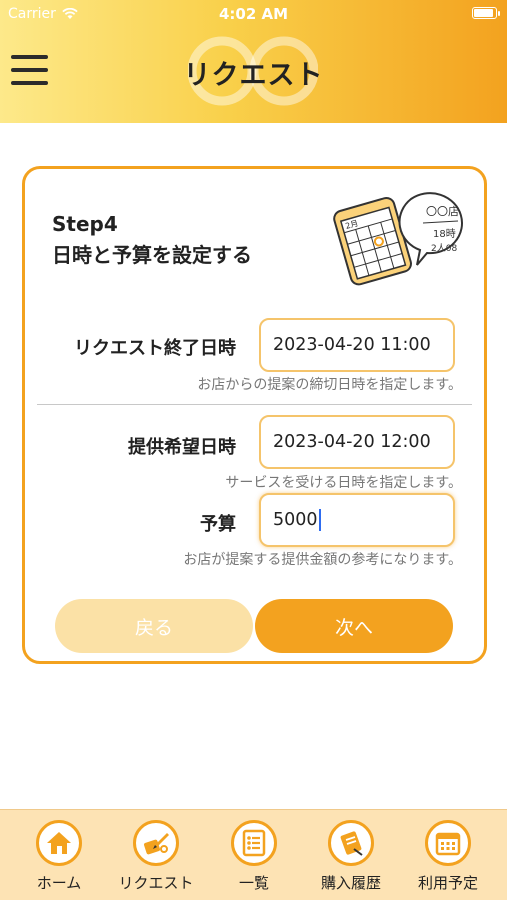  What do you see at coordinates (350, 883) in the screenshot?
I see `tab-purchase-history-label: 購入履歴` at bounding box center [350, 883].